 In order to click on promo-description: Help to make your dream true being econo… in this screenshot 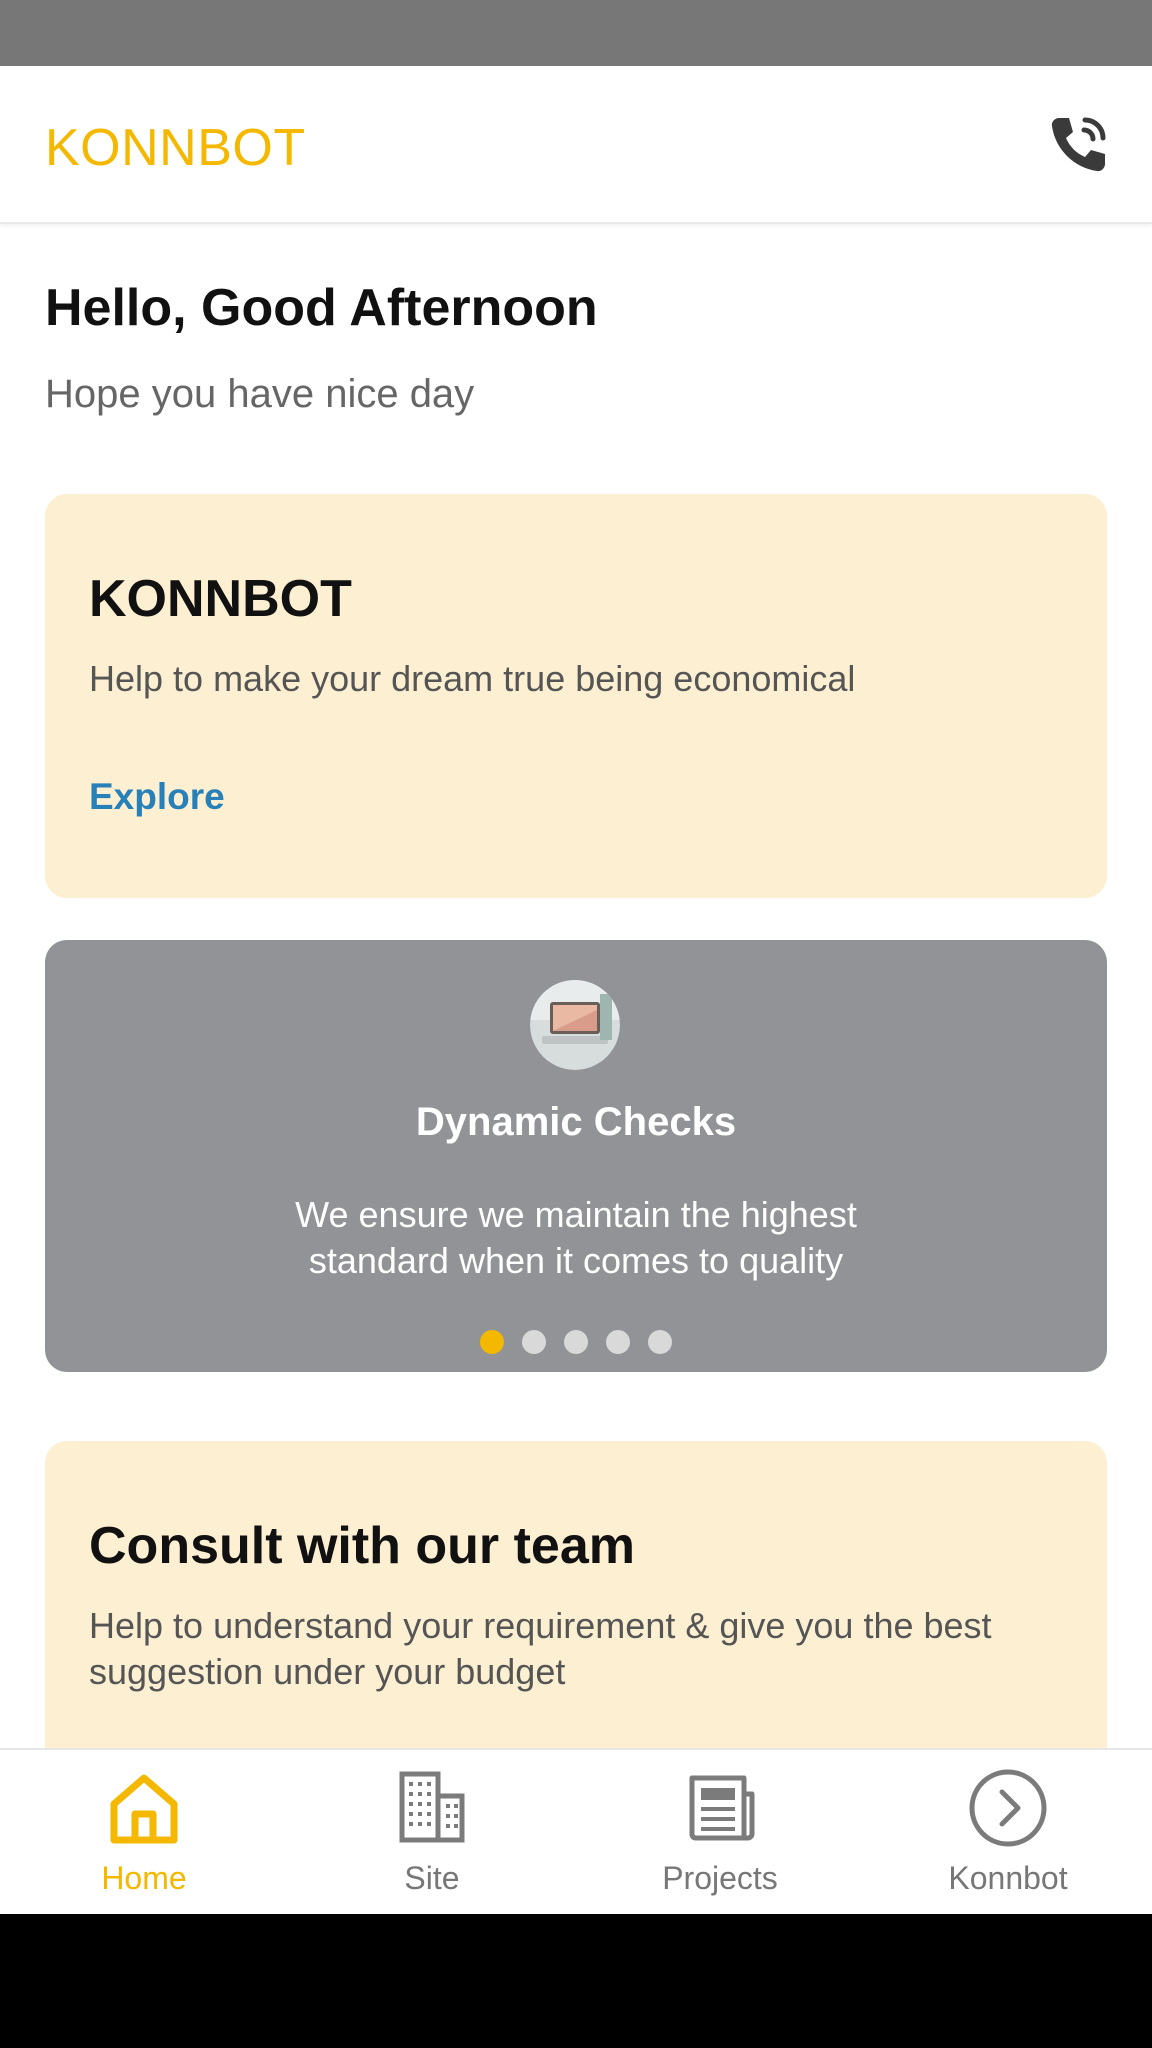, I will do `click(472, 678)`.